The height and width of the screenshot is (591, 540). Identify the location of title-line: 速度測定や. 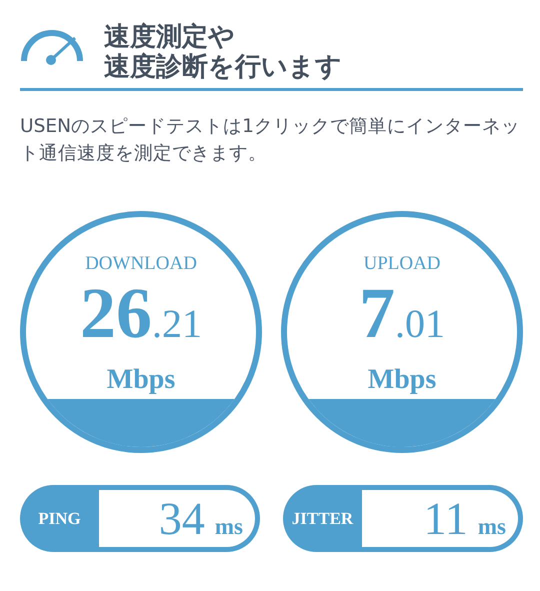
(170, 37).